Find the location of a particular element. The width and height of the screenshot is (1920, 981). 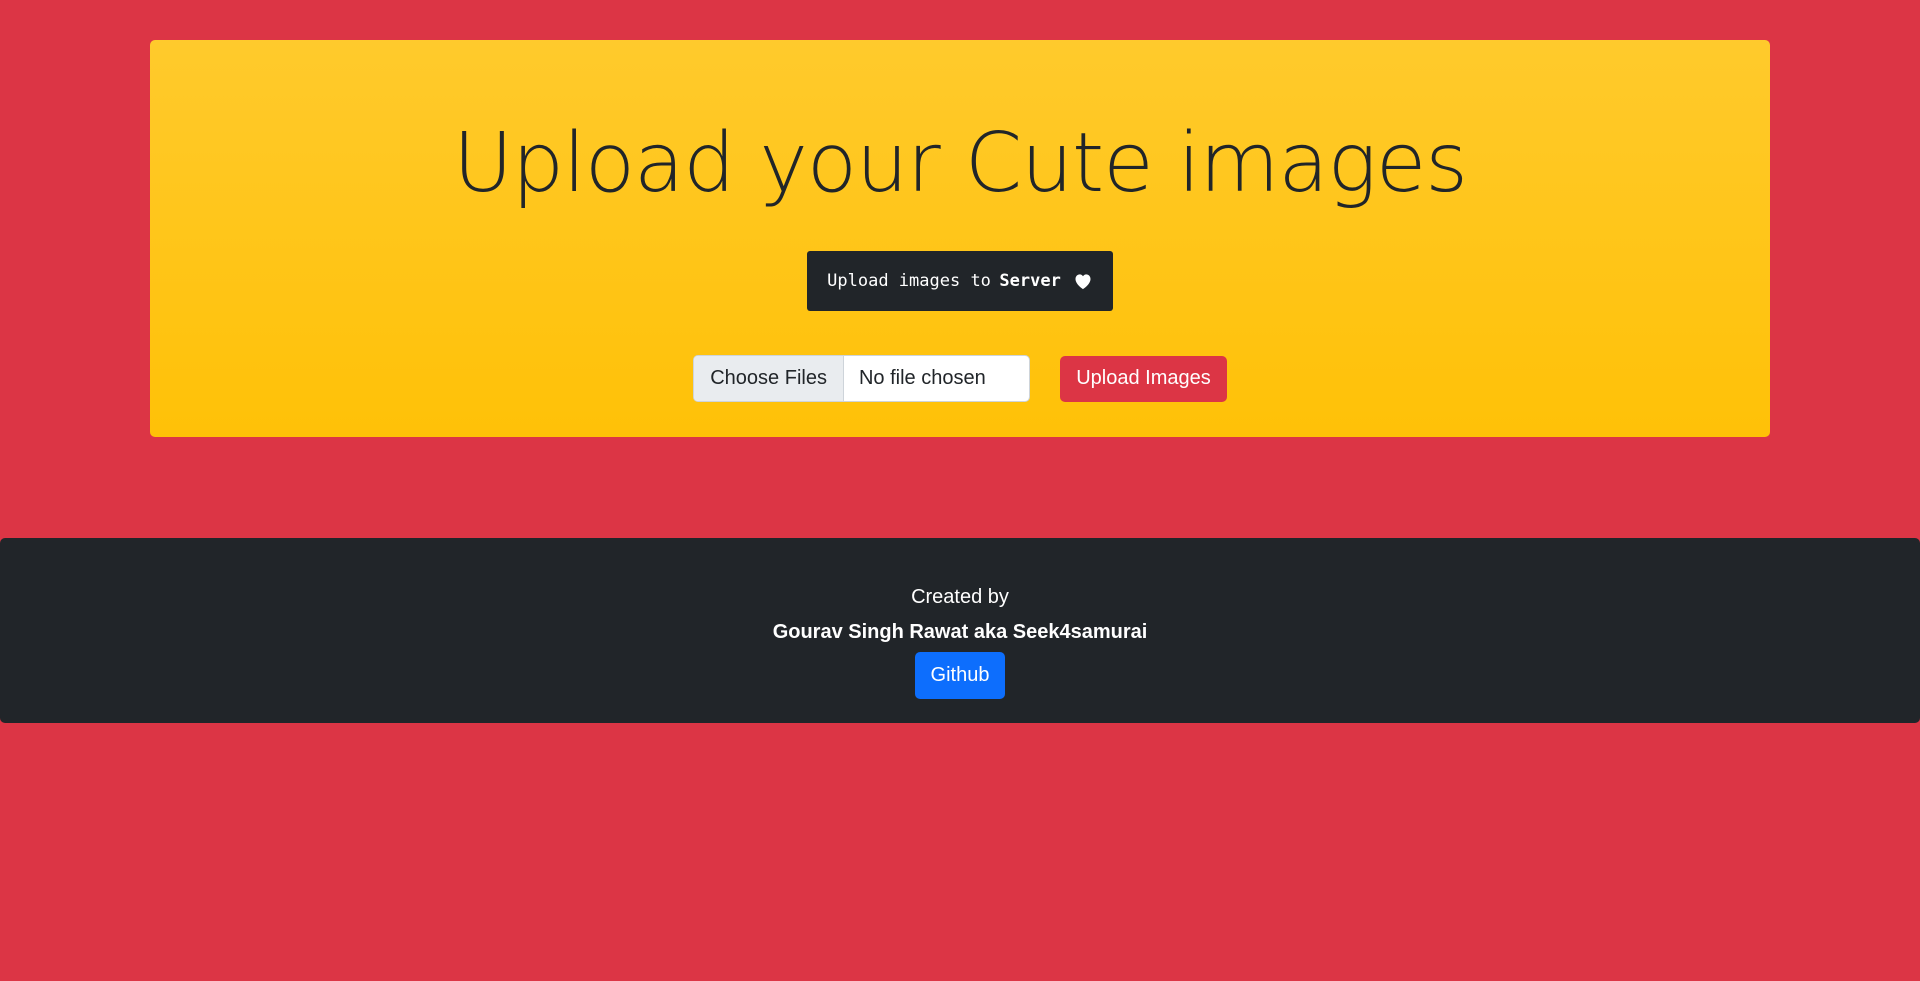

subtitle-badge: Upload images to Server is located at coordinates (960, 281).